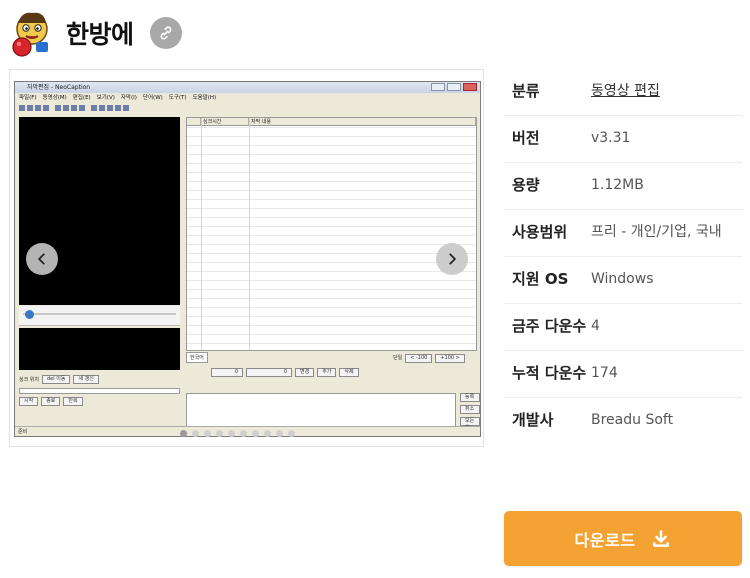  I want to click on chevron-left-icon, so click(41, 259).